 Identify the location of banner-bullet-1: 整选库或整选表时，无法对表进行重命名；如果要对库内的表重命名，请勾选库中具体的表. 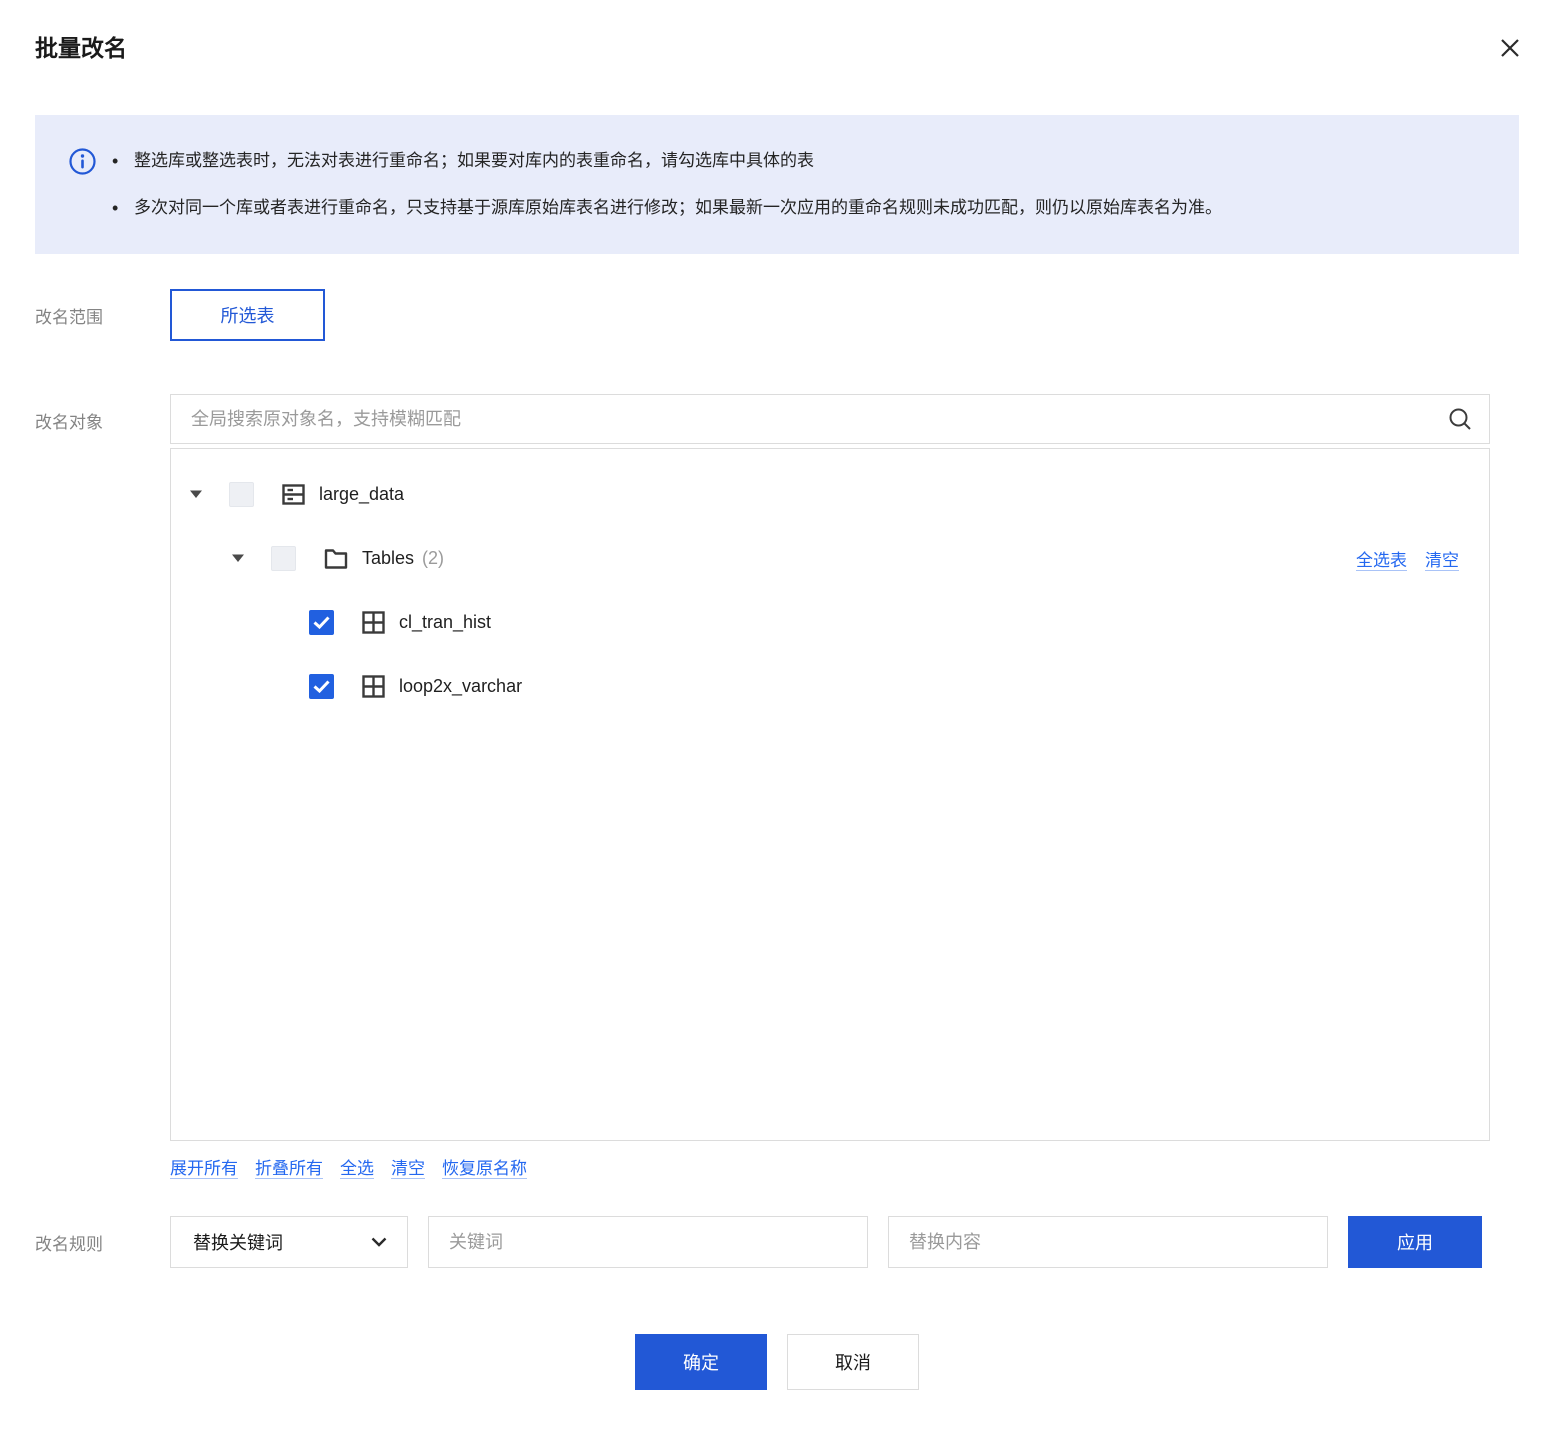
(666, 161).